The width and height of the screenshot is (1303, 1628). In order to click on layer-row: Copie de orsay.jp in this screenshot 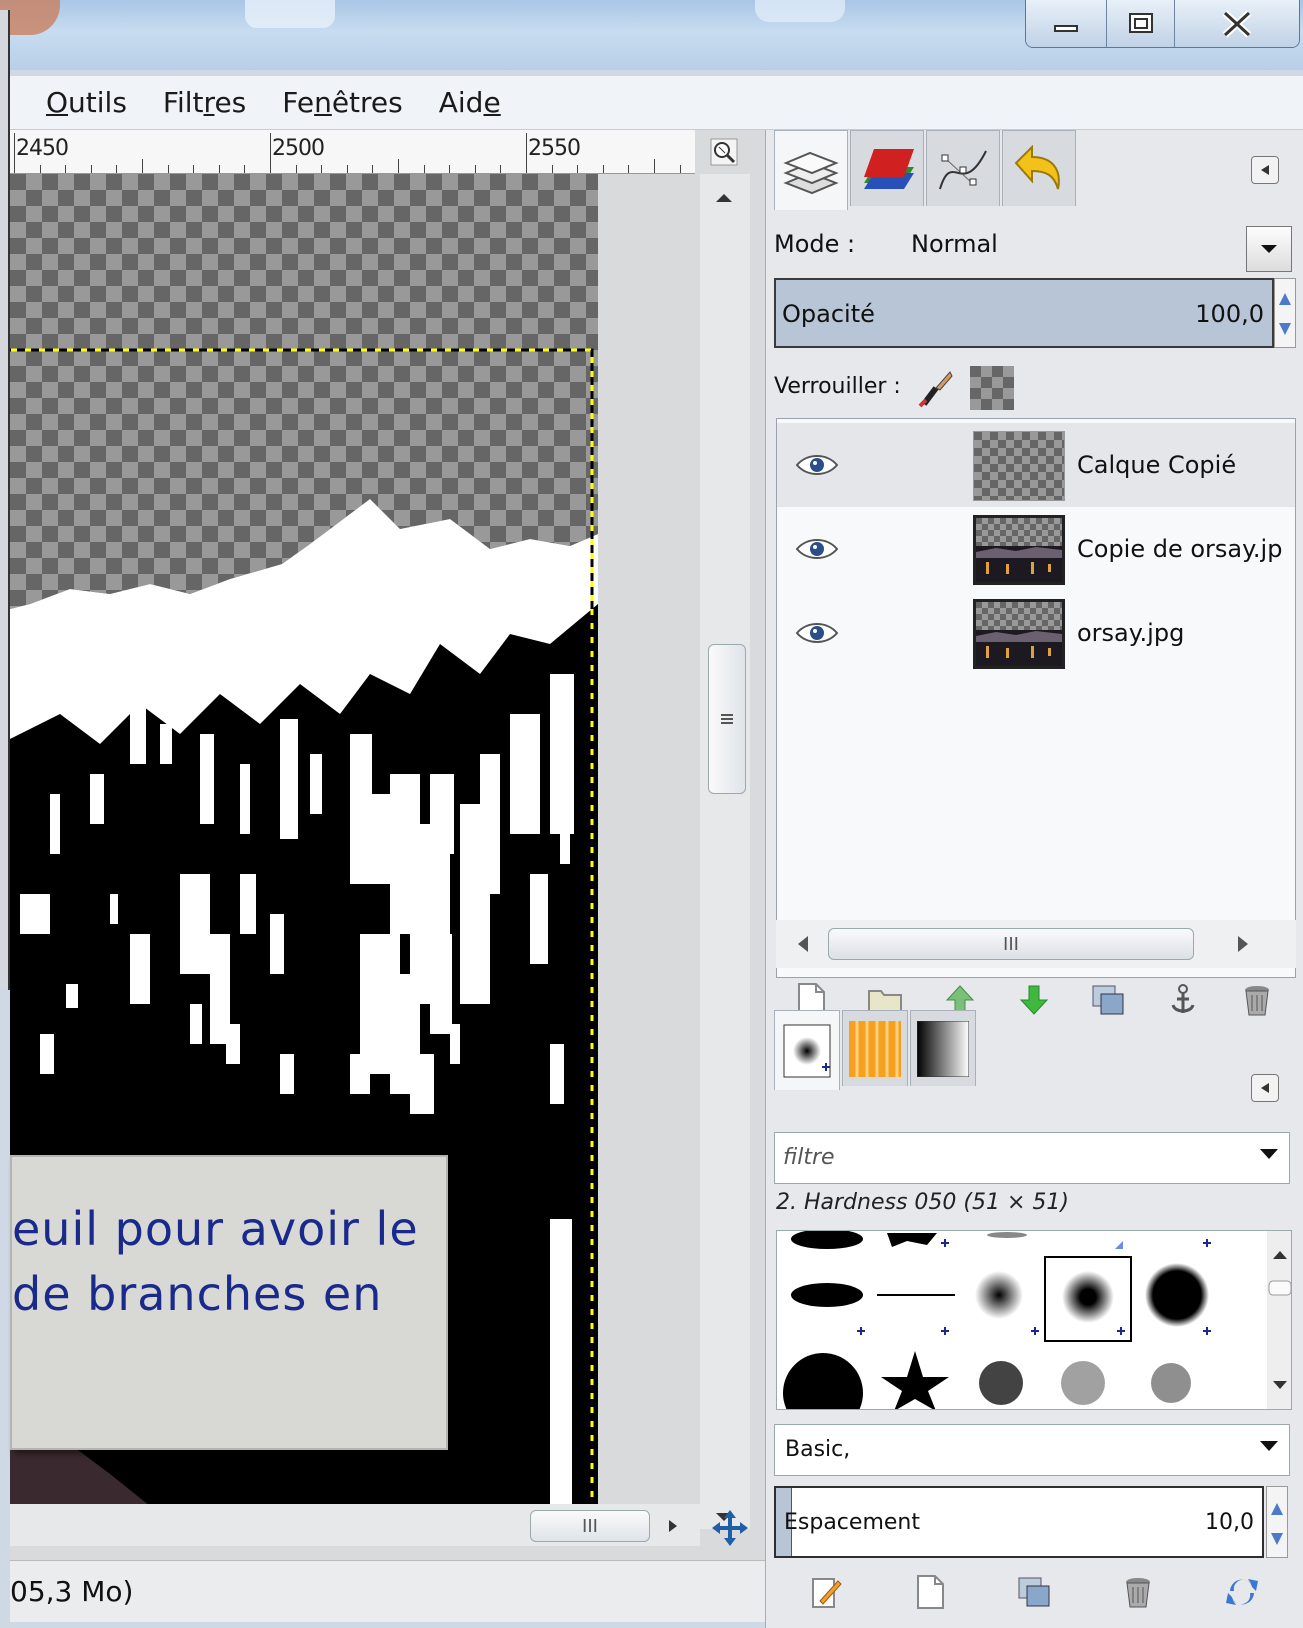, I will do `click(1036, 549)`.